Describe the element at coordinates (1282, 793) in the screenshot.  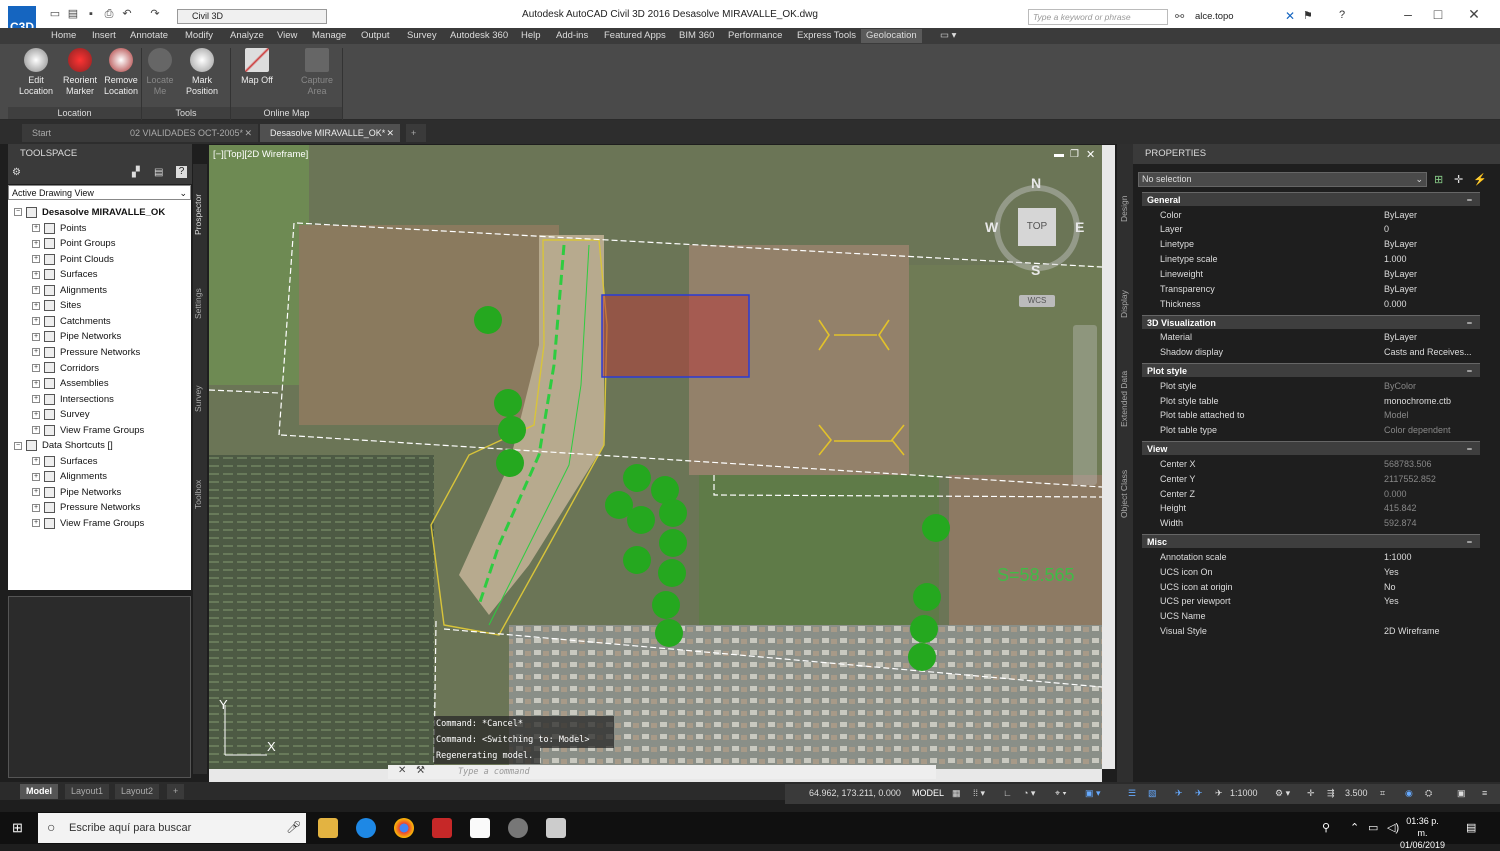
I see `workspace-gear-icon: ⚙ ▾` at that location.